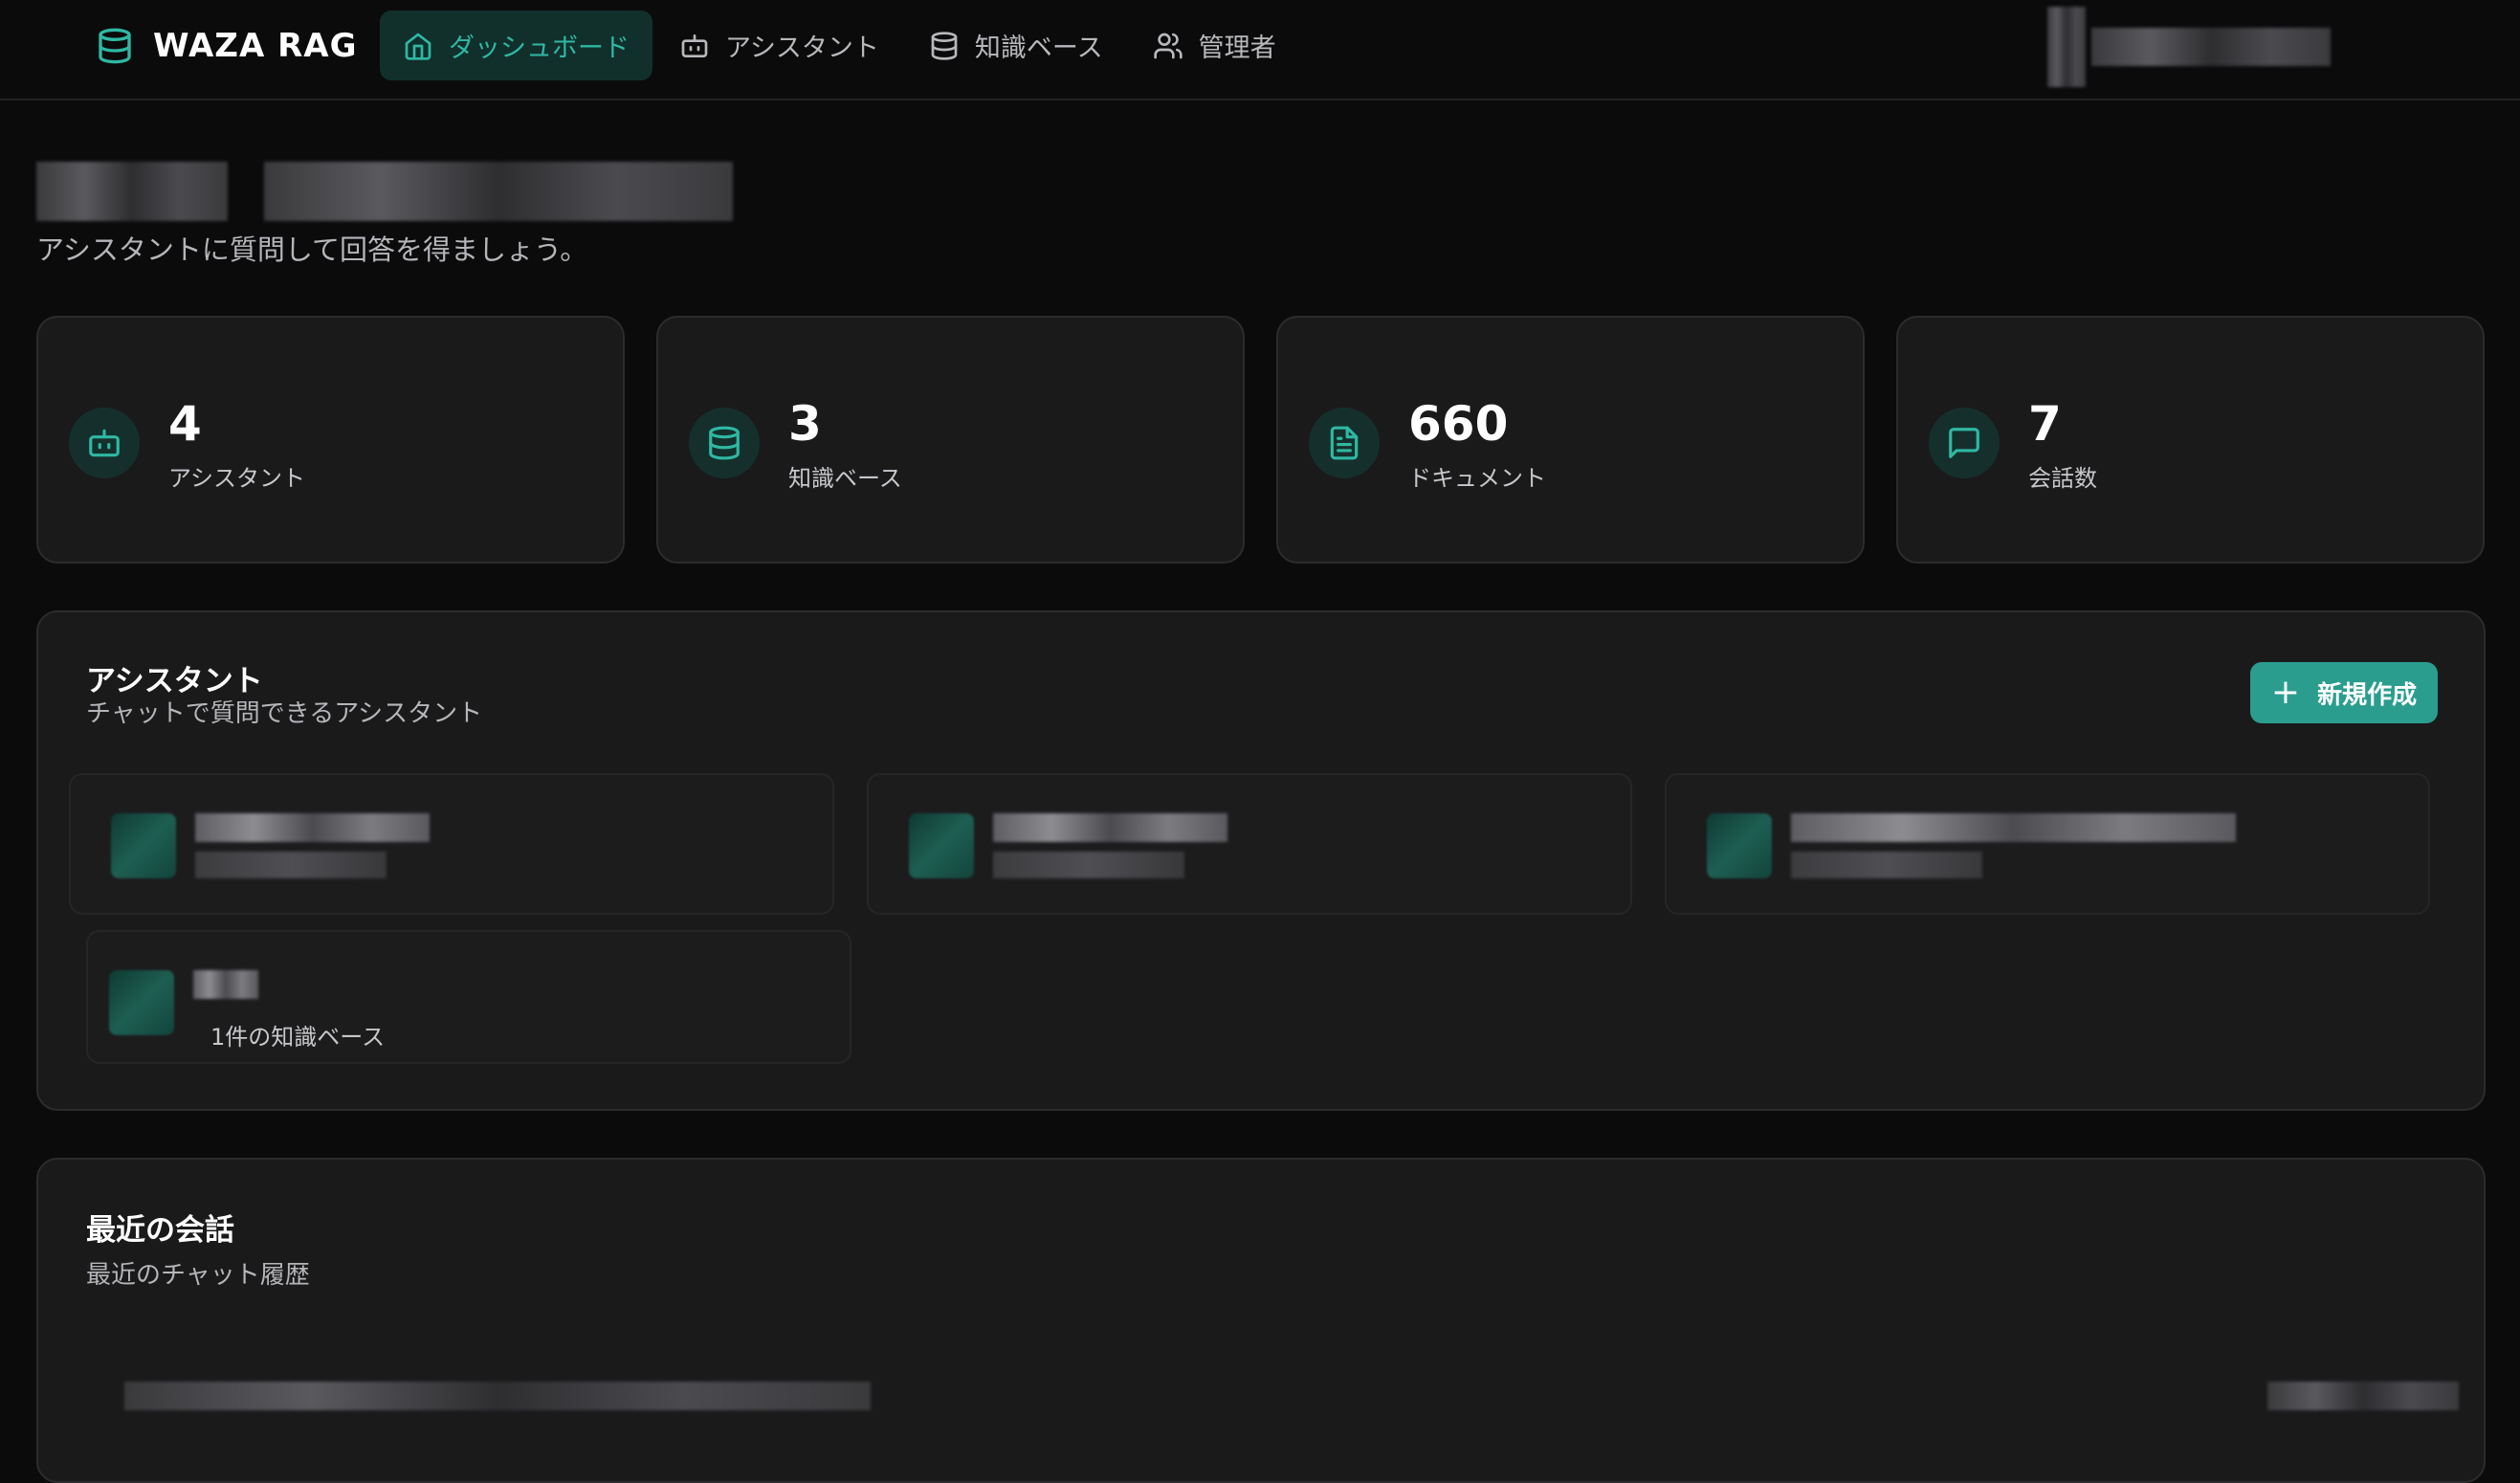 This screenshot has width=2520, height=1483. Describe the element at coordinates (418, 46) in the screenshot. I see `home-icon` at that location.